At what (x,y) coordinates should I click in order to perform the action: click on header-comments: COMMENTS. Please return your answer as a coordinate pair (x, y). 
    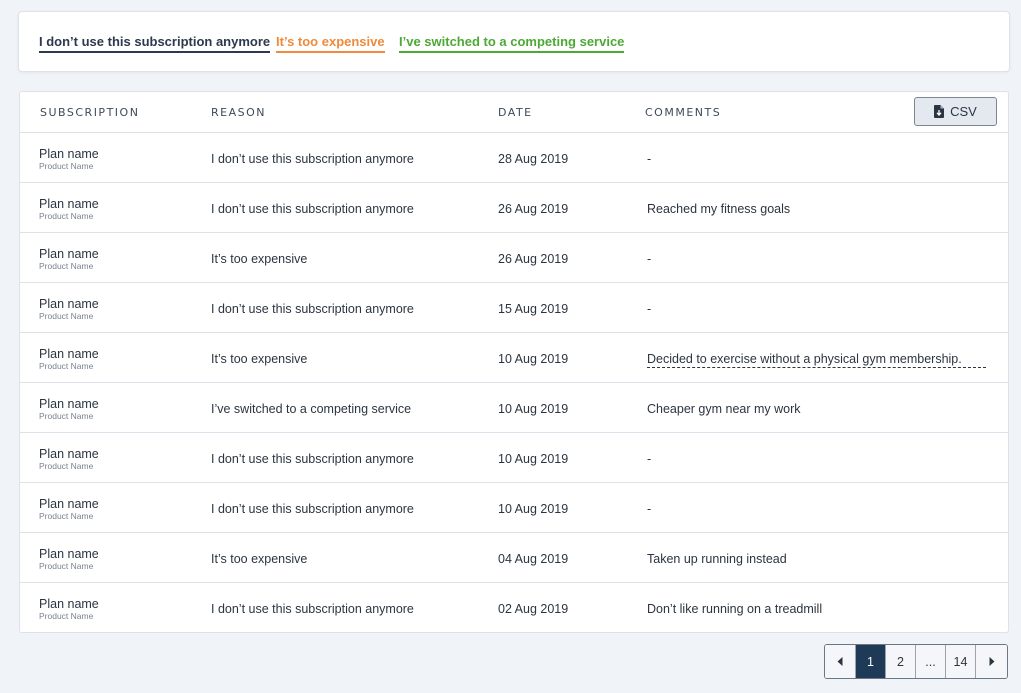
    Looking at the image, I should click on (683, 112).